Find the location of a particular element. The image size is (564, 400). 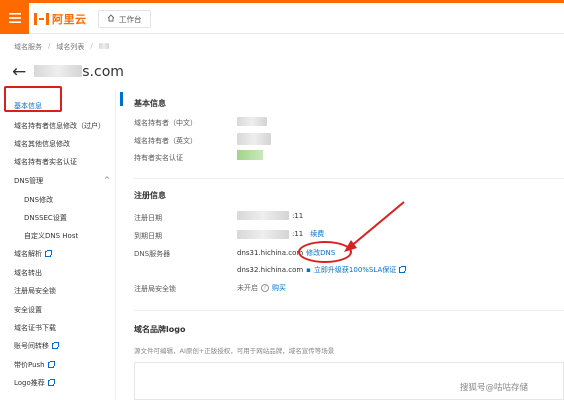

sidebar-item-security-settings: 安全设置 is located at coordinates (28, 310).